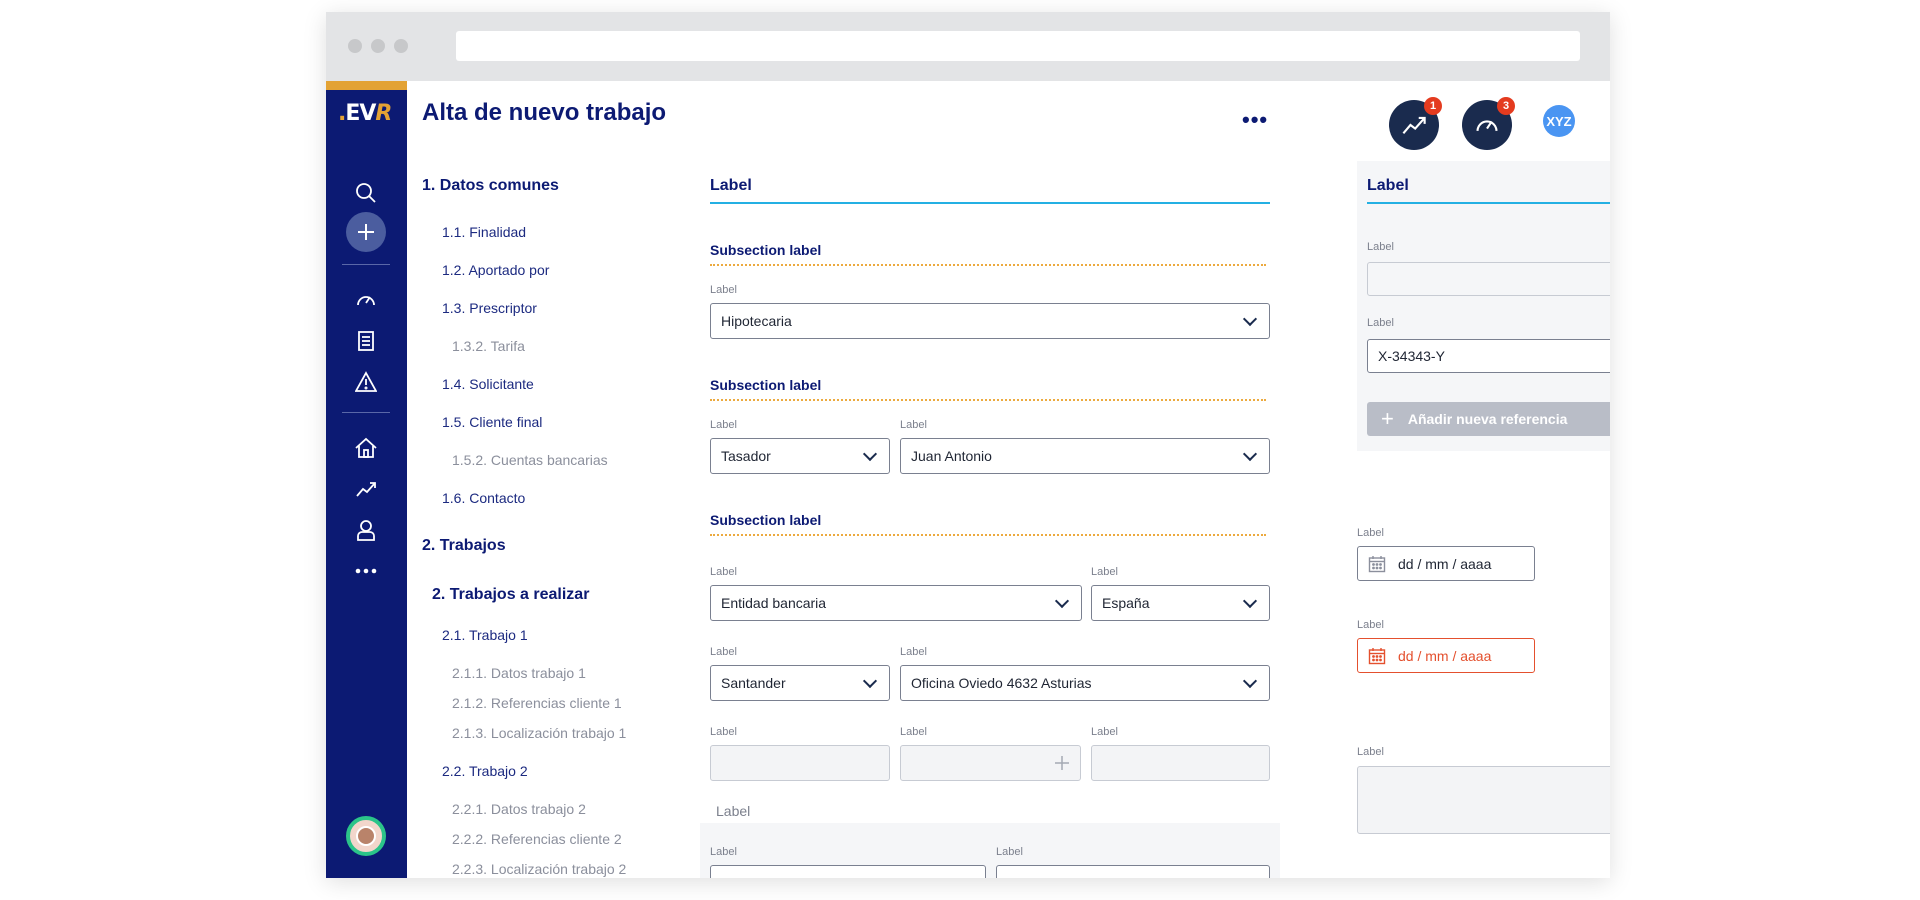 The image size is (1920, 900). What do you see at coordinates (537, 703) in the screenshot?
I see `toc-item: 2.1.2. Referencias cliente 1` at bounding box center [537, 703].